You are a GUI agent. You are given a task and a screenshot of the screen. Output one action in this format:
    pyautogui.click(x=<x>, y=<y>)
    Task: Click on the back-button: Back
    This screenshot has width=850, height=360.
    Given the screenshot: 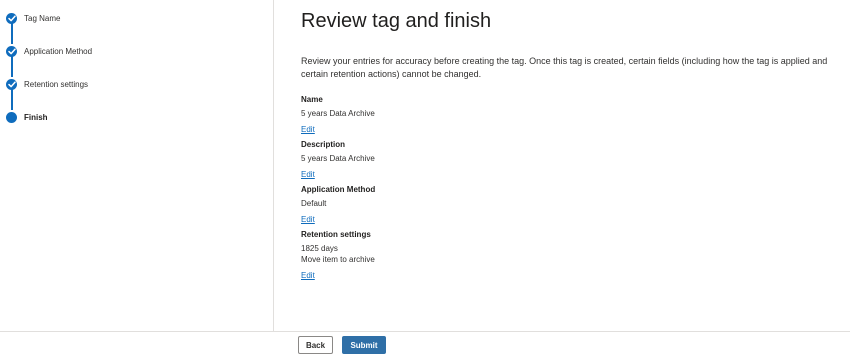 What is the action you would take?
    pyautogui.click(x=315, y=345)
    